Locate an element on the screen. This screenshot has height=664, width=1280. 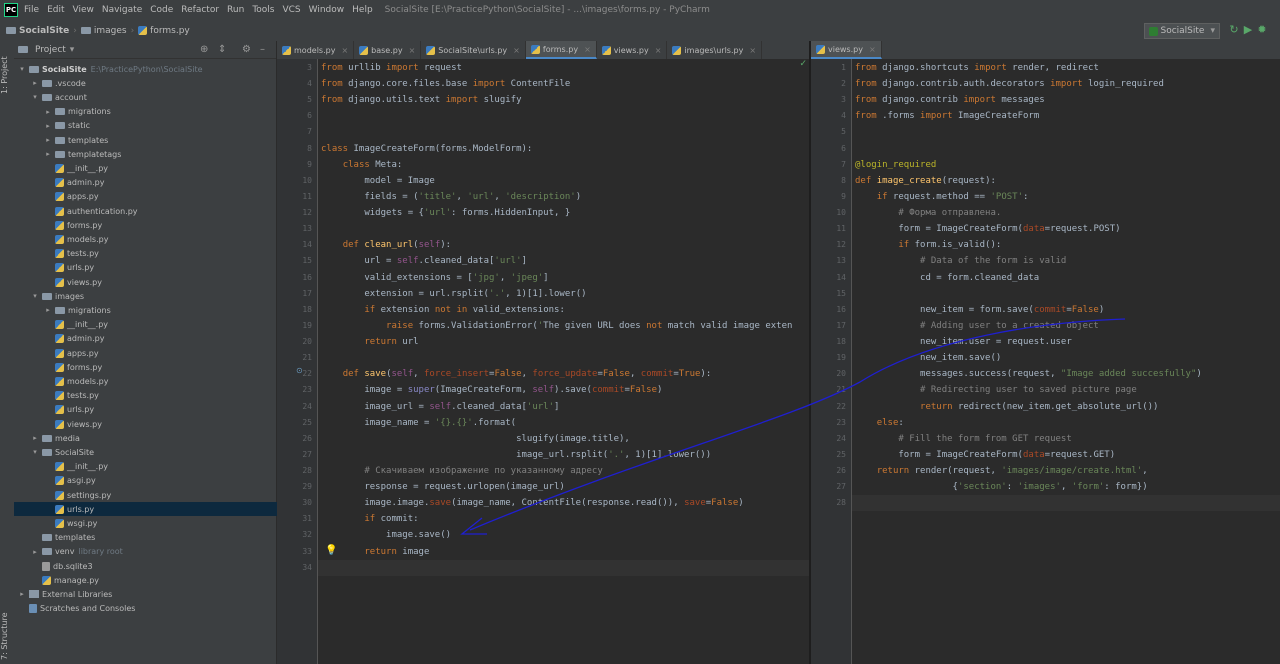
code-line: form = ImageCreateForm(data=request.GET) is located at coordinates (1066, 455).